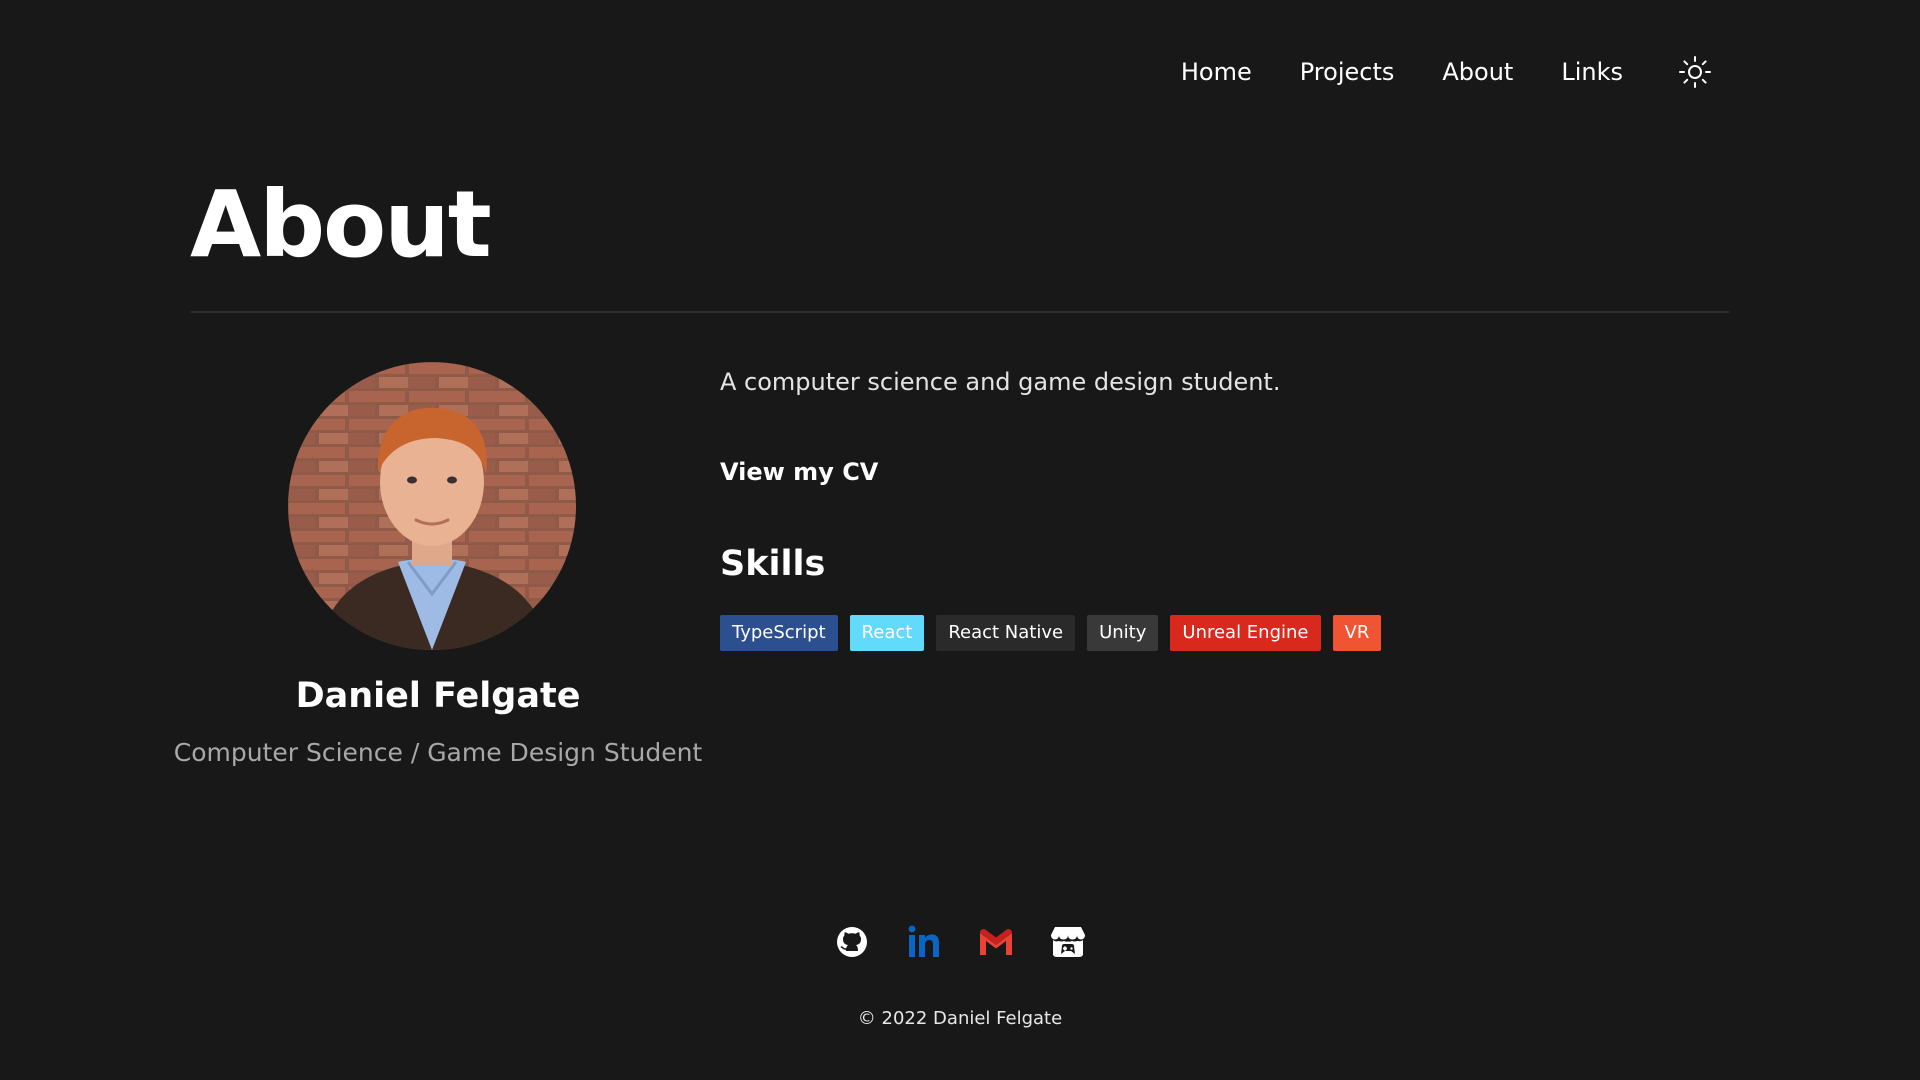  I want to click on avatar, so click(432, 506).